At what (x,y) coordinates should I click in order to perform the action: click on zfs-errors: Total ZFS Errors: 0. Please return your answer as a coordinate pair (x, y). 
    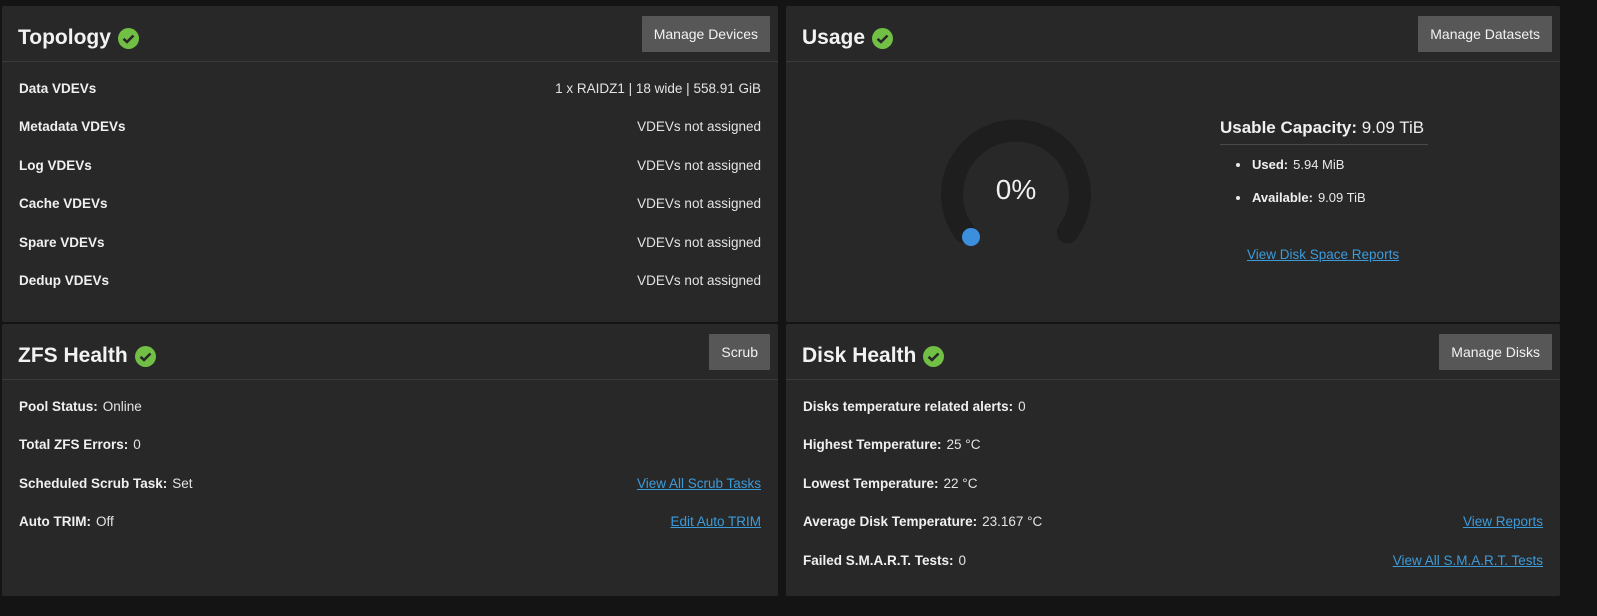
    Looking at the image, I should click on (80, 444).